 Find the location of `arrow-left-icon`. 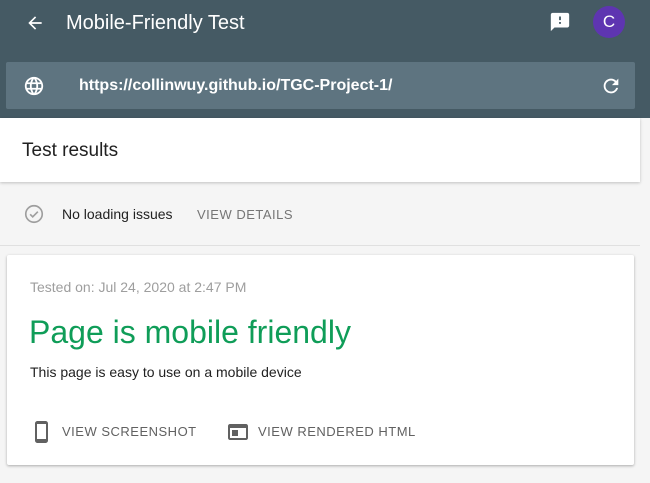

arrow-left-icon is located at coordinates (35, 23).